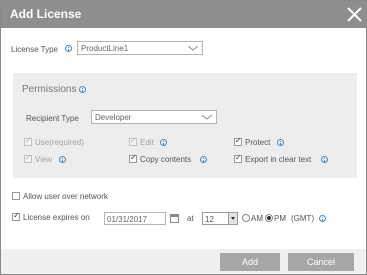 The image size is (367, 275). What do you see at coordinates (44, 159) in the screenshot?
I see `view-label: View` at bounding box center [44, 159].